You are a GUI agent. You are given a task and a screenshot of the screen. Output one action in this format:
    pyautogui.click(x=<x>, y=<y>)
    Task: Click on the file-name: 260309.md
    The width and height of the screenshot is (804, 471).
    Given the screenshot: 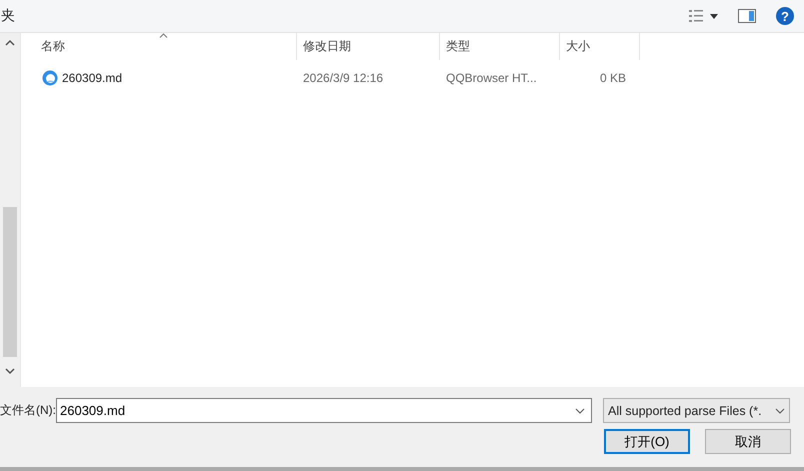 What is the action you would take?
    pyautogui.click(x=92, y=77)
    